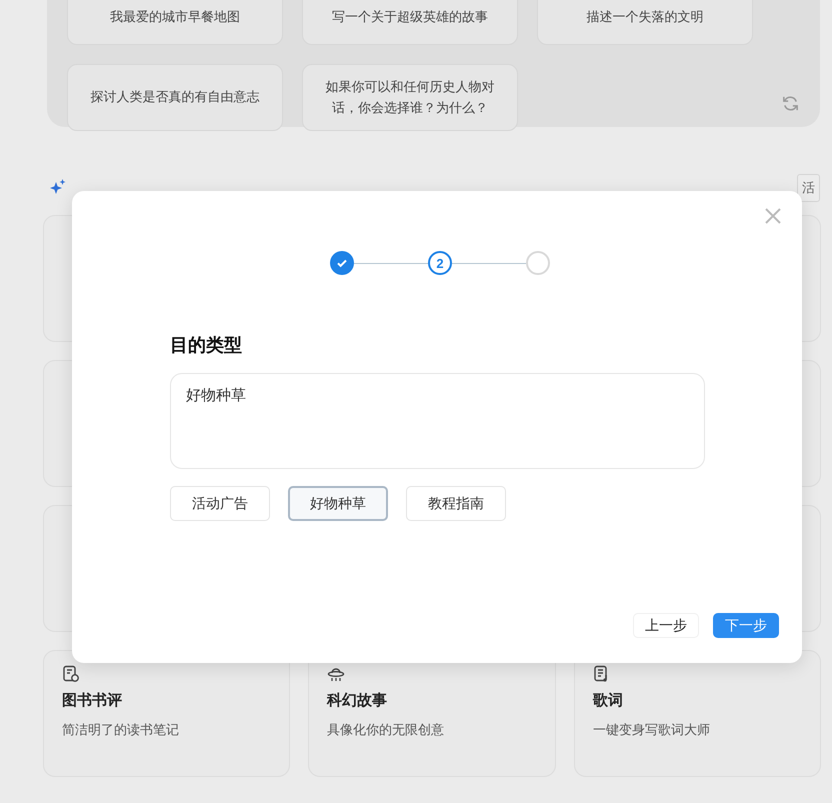 Image resolution: width=832 pixels, height=803 pixels. Describe the element at coordinates (338, 503) in the screenshot. I see `option-button: 好物种草` at that location.